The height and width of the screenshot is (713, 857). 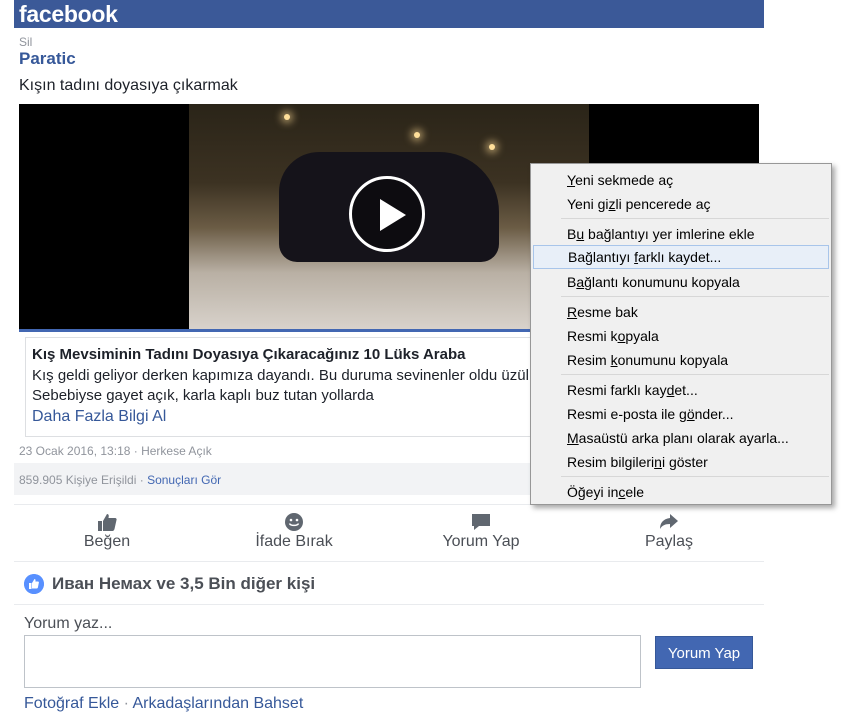 What do you see at coordinates (71, 703) in the screenshot?
I see `add-photo-link: Fotoğraf Ekle` at bounding box center [71, 703].